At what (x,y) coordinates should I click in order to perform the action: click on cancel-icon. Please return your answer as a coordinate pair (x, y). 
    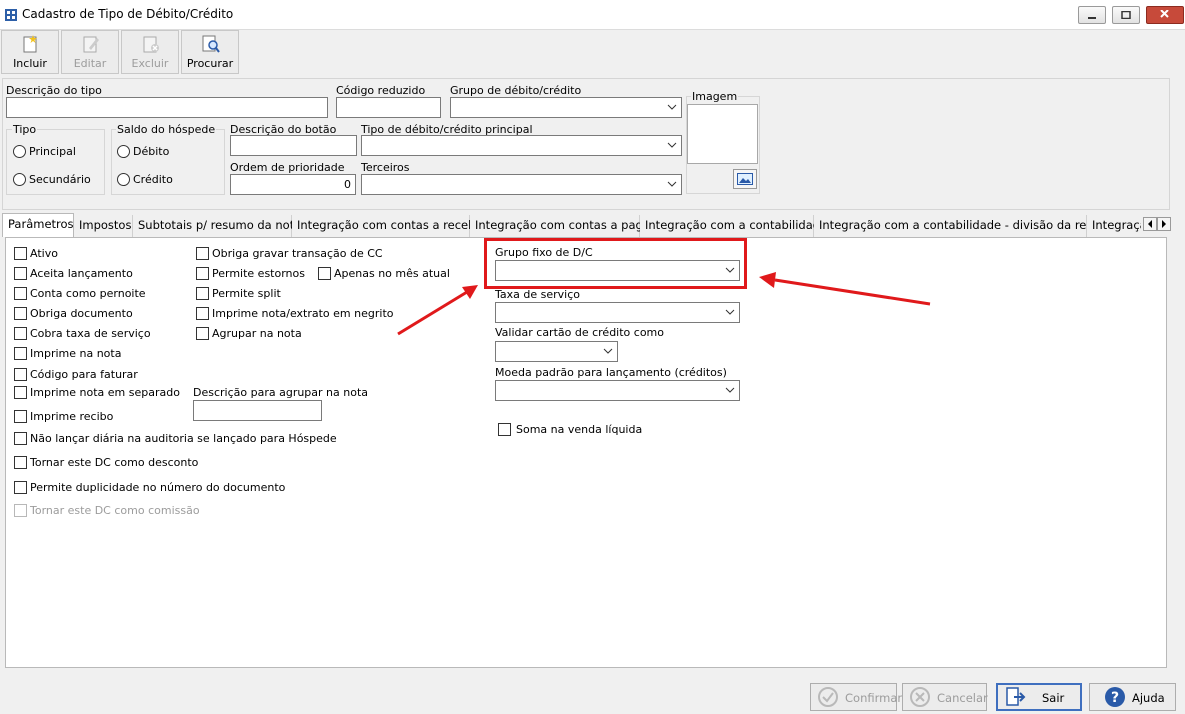
    Looking at the image, I should click on (920, 697).